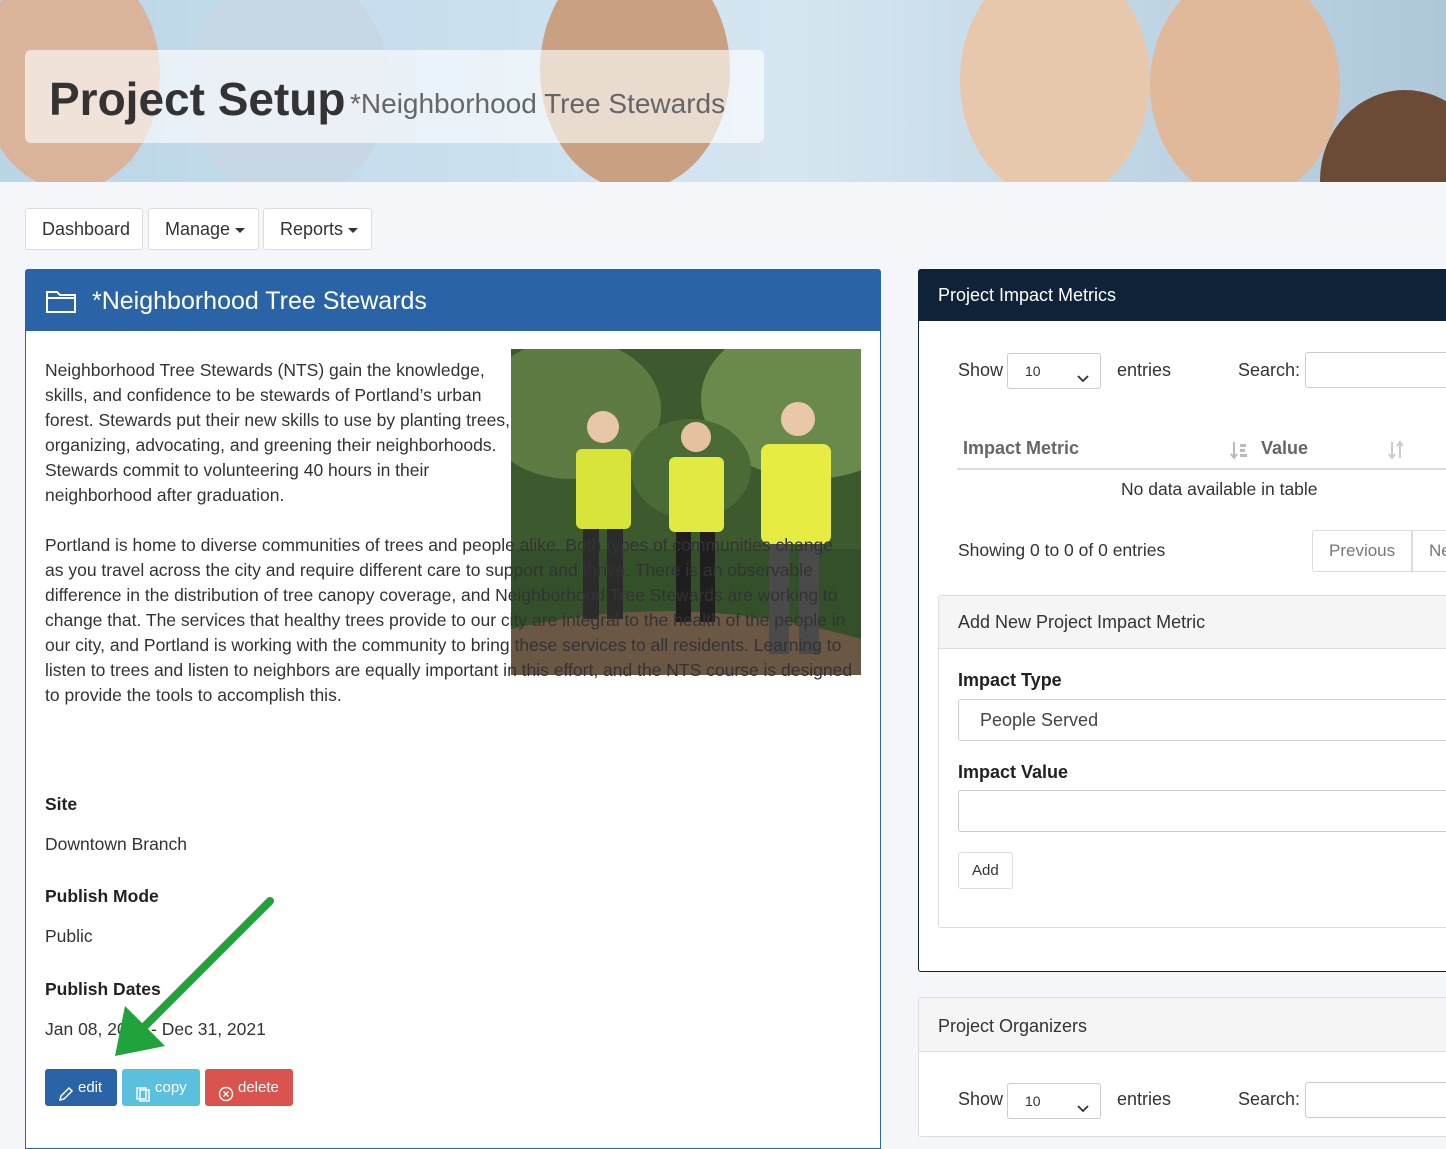 The image size is (1446, 1149). I want to click on edit-button: edit, so click(81, 1087).